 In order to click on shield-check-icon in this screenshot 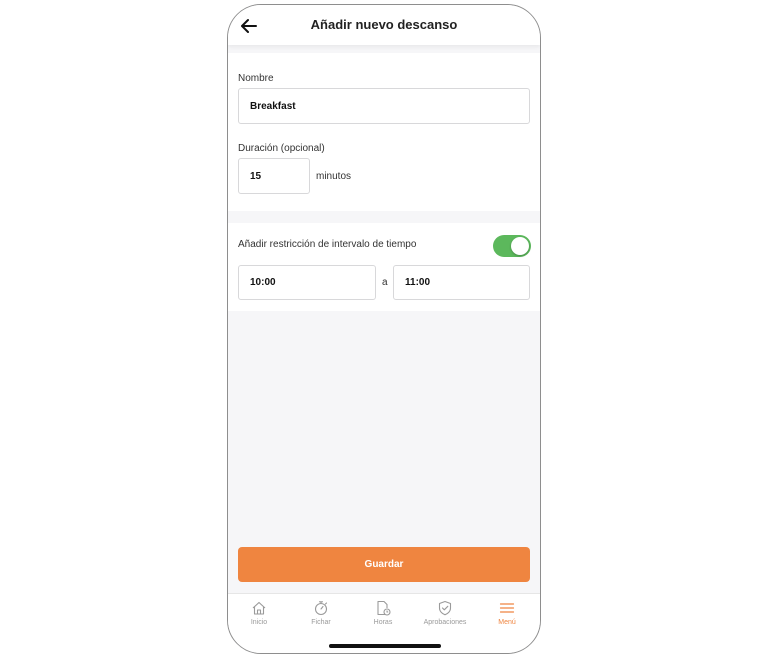, I will do `click(445, 608)`.